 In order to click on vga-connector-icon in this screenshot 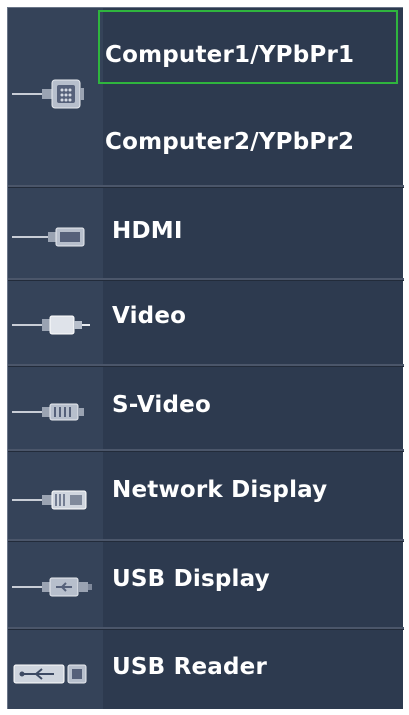, I will do `click(52, 94)`.